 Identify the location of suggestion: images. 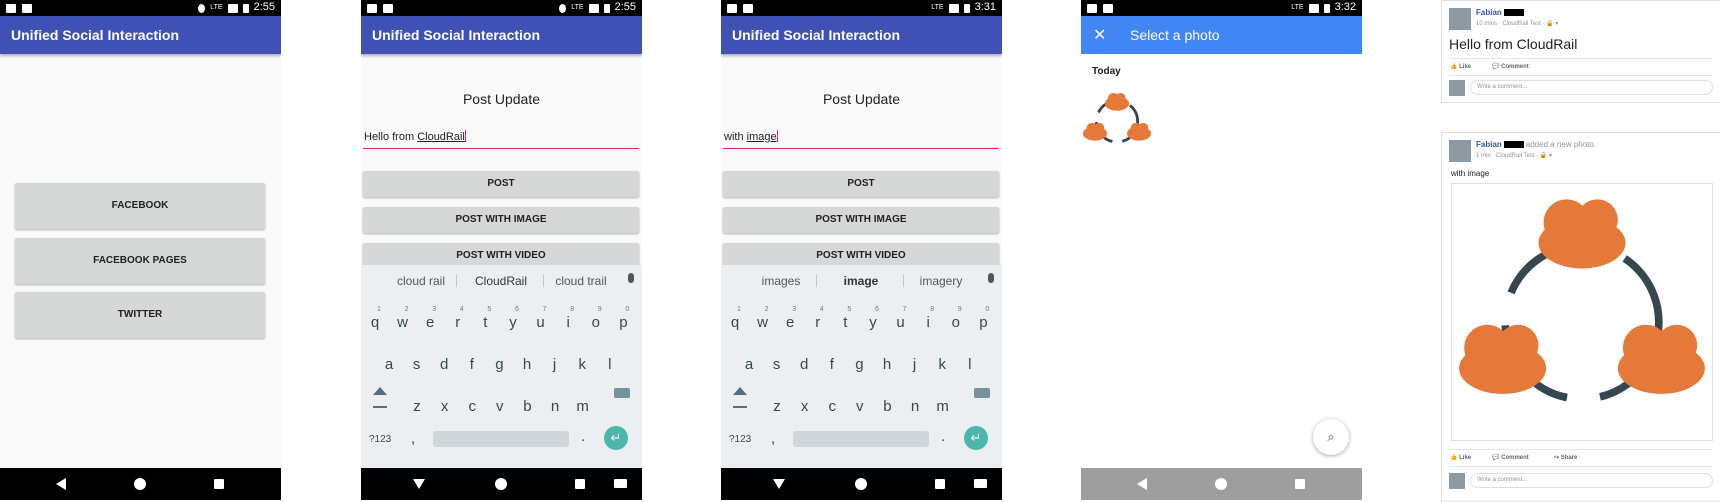
(781, 281).